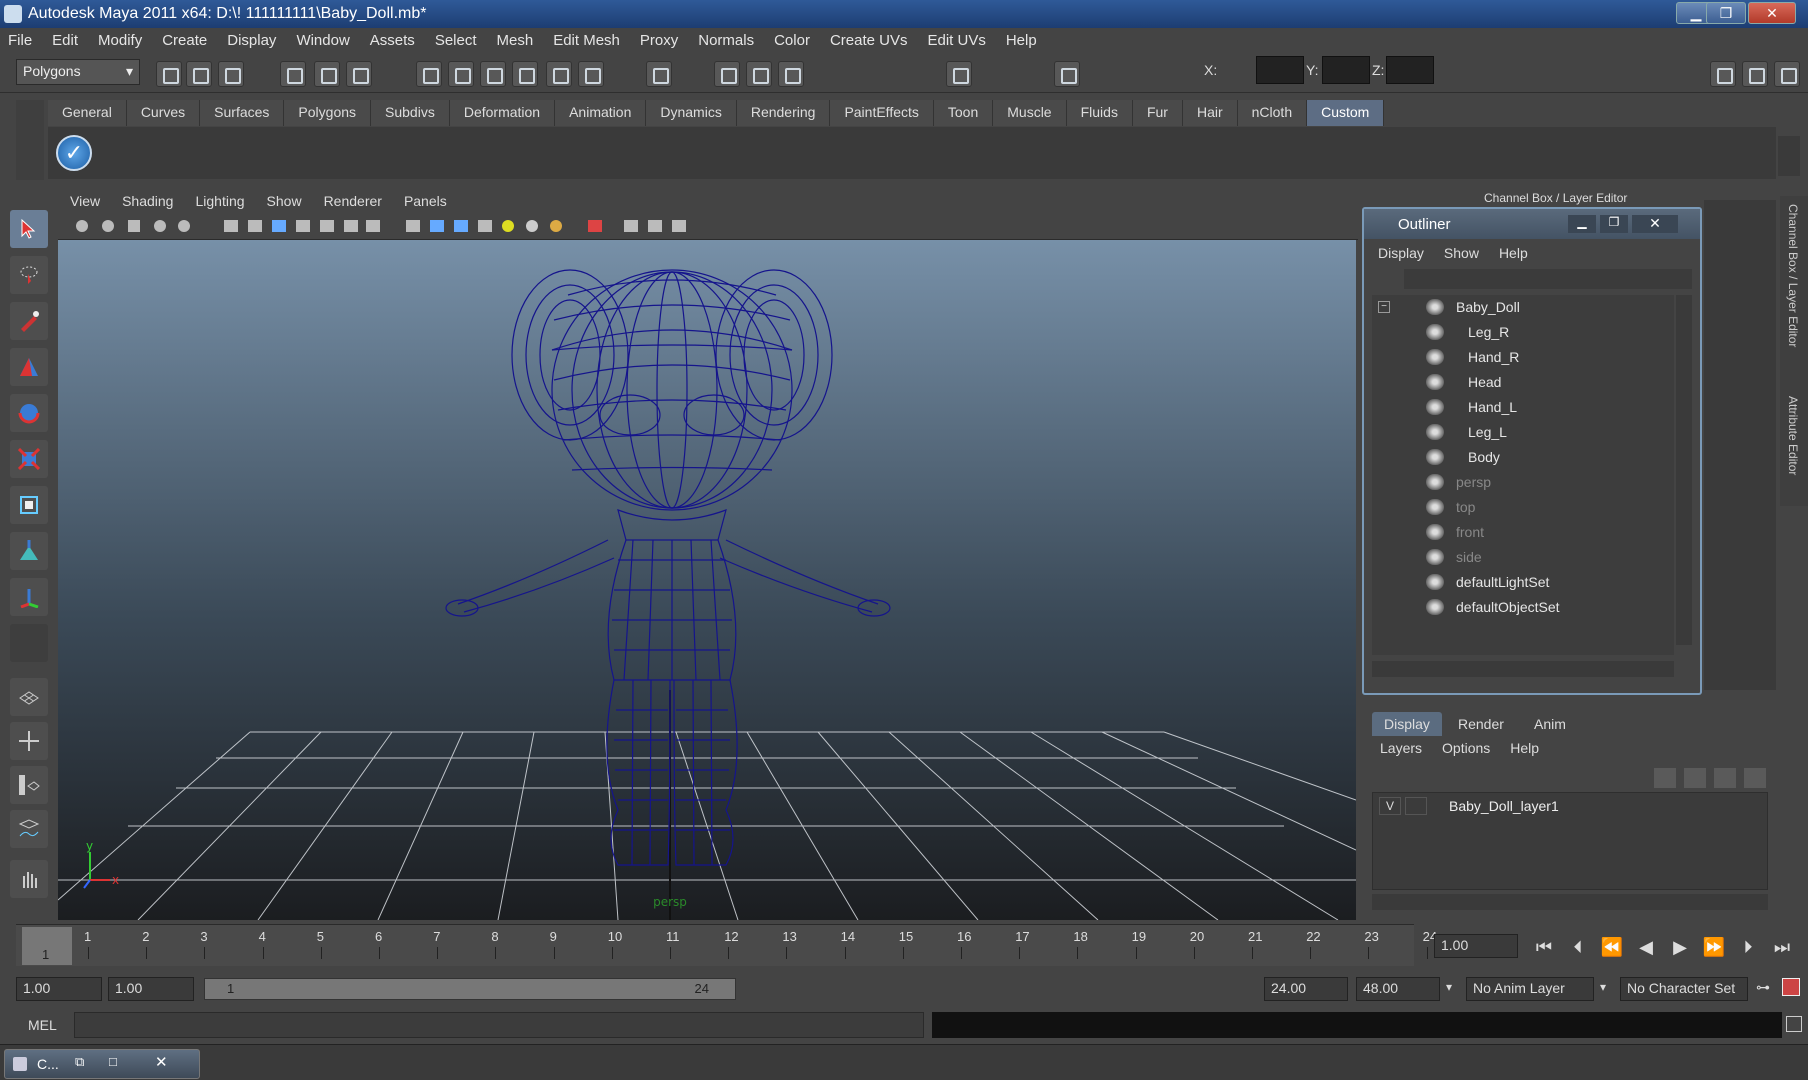  What do you see at coordinates (199, 74) in the screenshot?
I see `open-scene-icon` at bounding box center [199, 74].